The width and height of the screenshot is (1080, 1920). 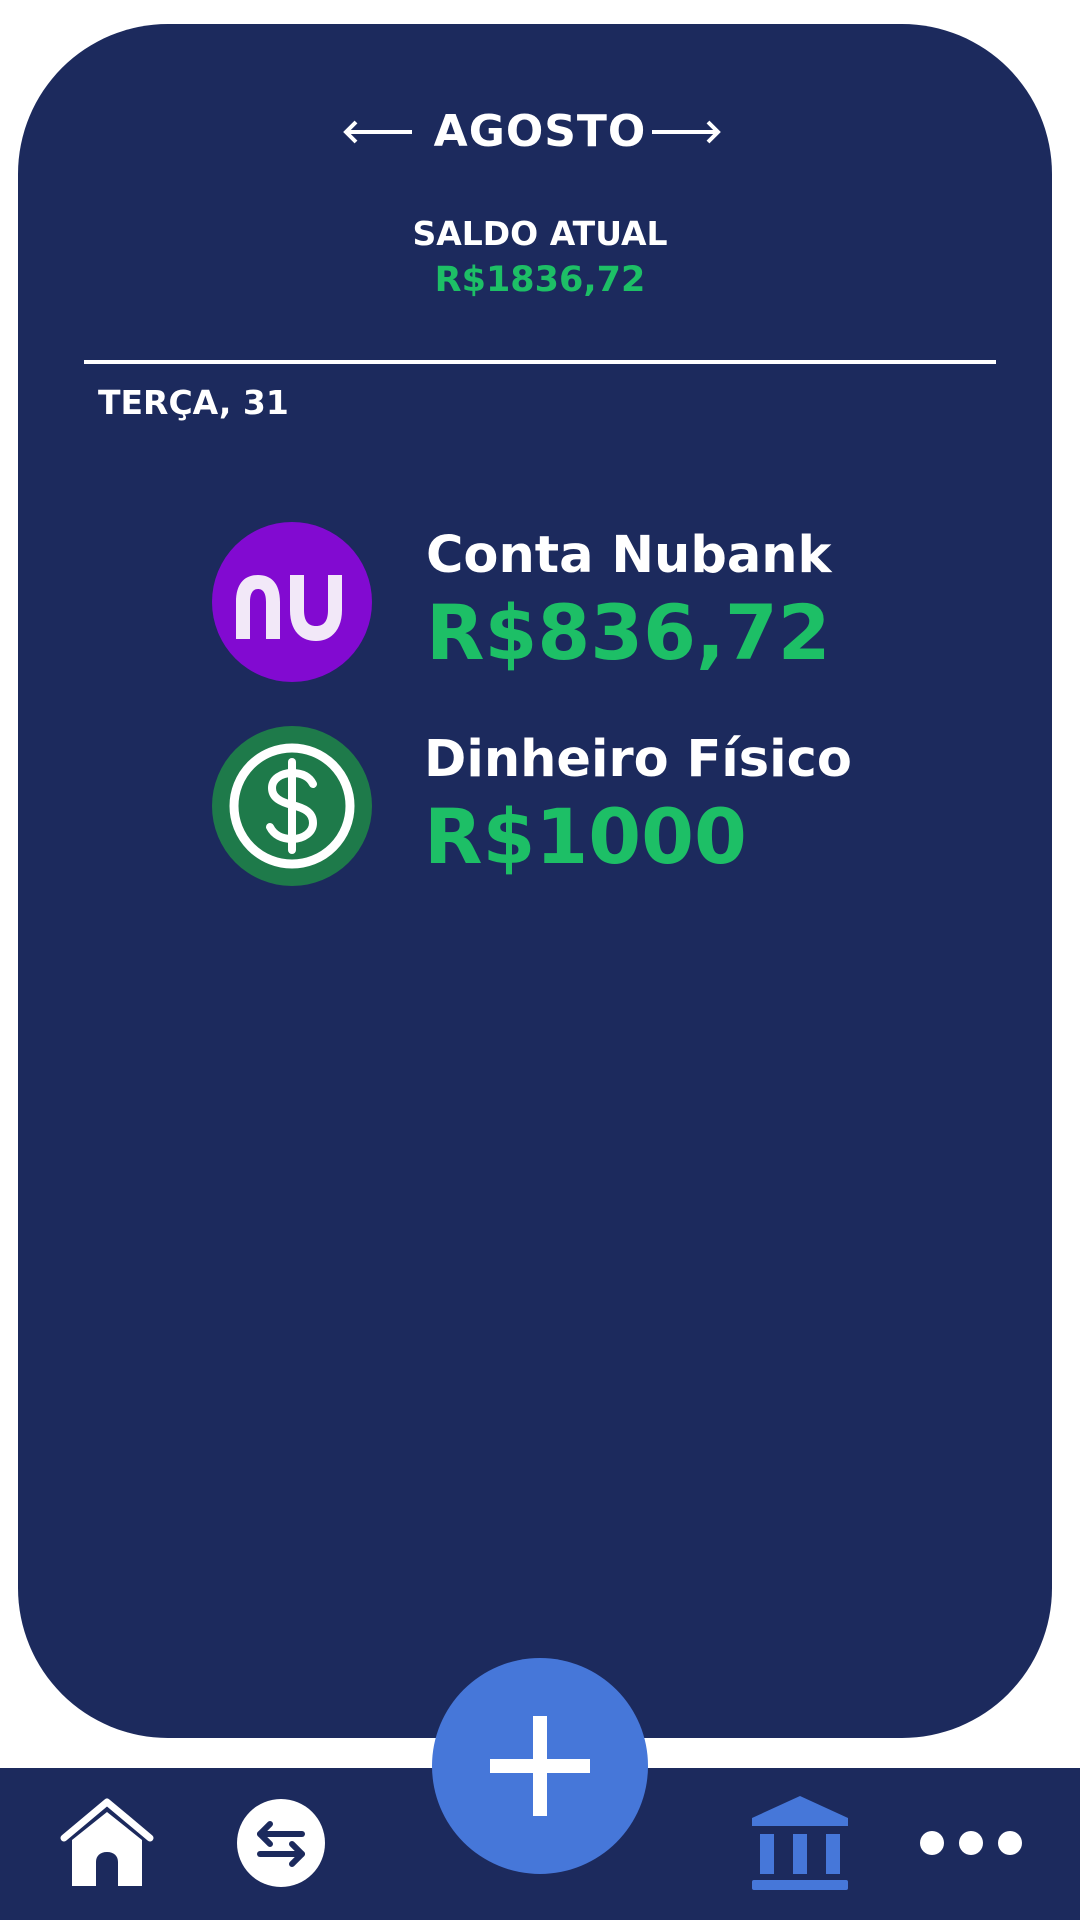 I want to click on account-item-nubank: Conta Nubank R$836,72, so click(x=562, y=602).